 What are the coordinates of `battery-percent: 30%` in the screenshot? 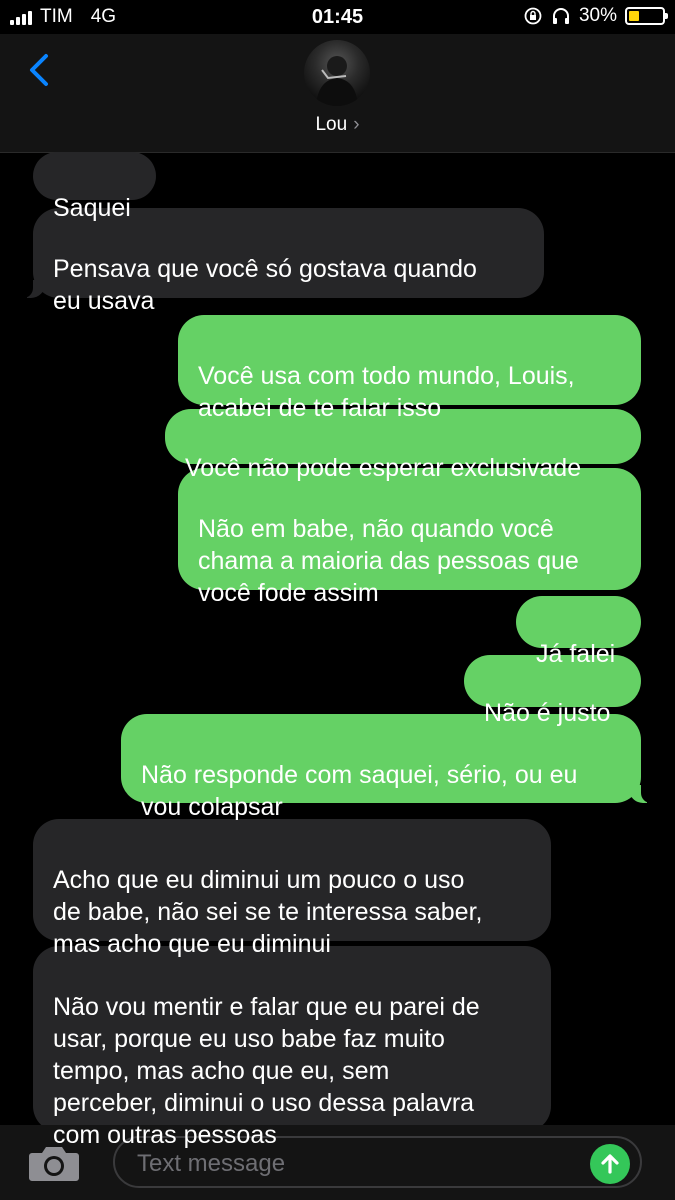 It's located at (597, 15).